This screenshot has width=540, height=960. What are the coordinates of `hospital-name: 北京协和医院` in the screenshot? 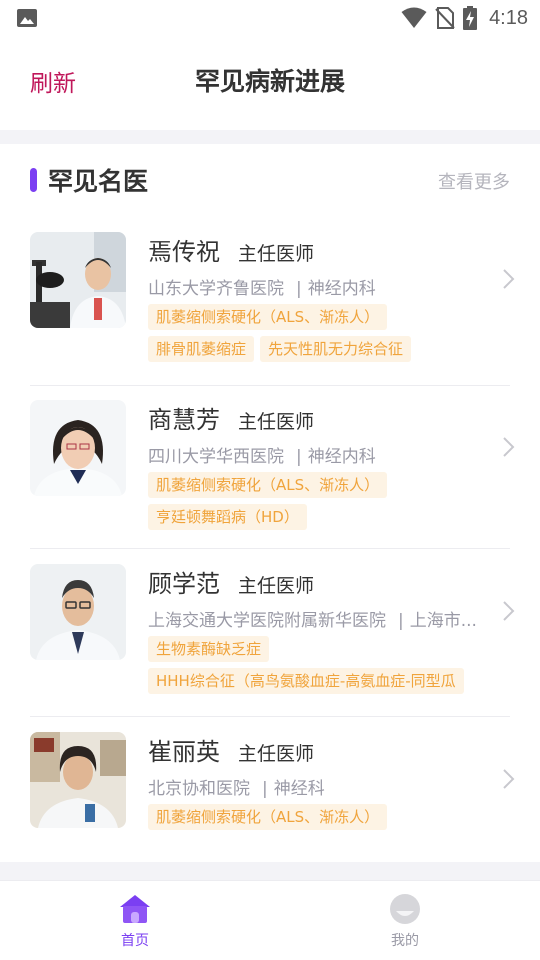 It's located at (199, 789).